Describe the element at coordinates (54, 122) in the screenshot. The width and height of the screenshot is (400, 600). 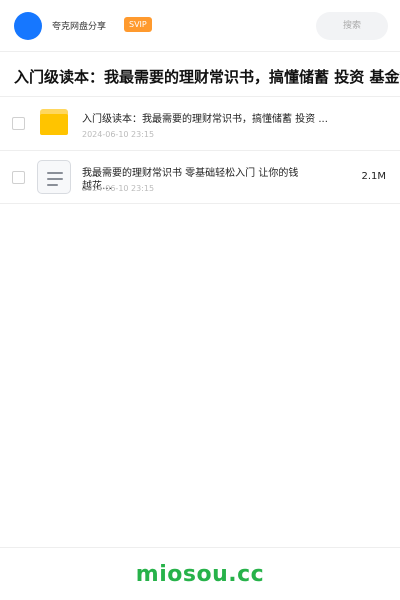
I see `folder-icon` at that location.